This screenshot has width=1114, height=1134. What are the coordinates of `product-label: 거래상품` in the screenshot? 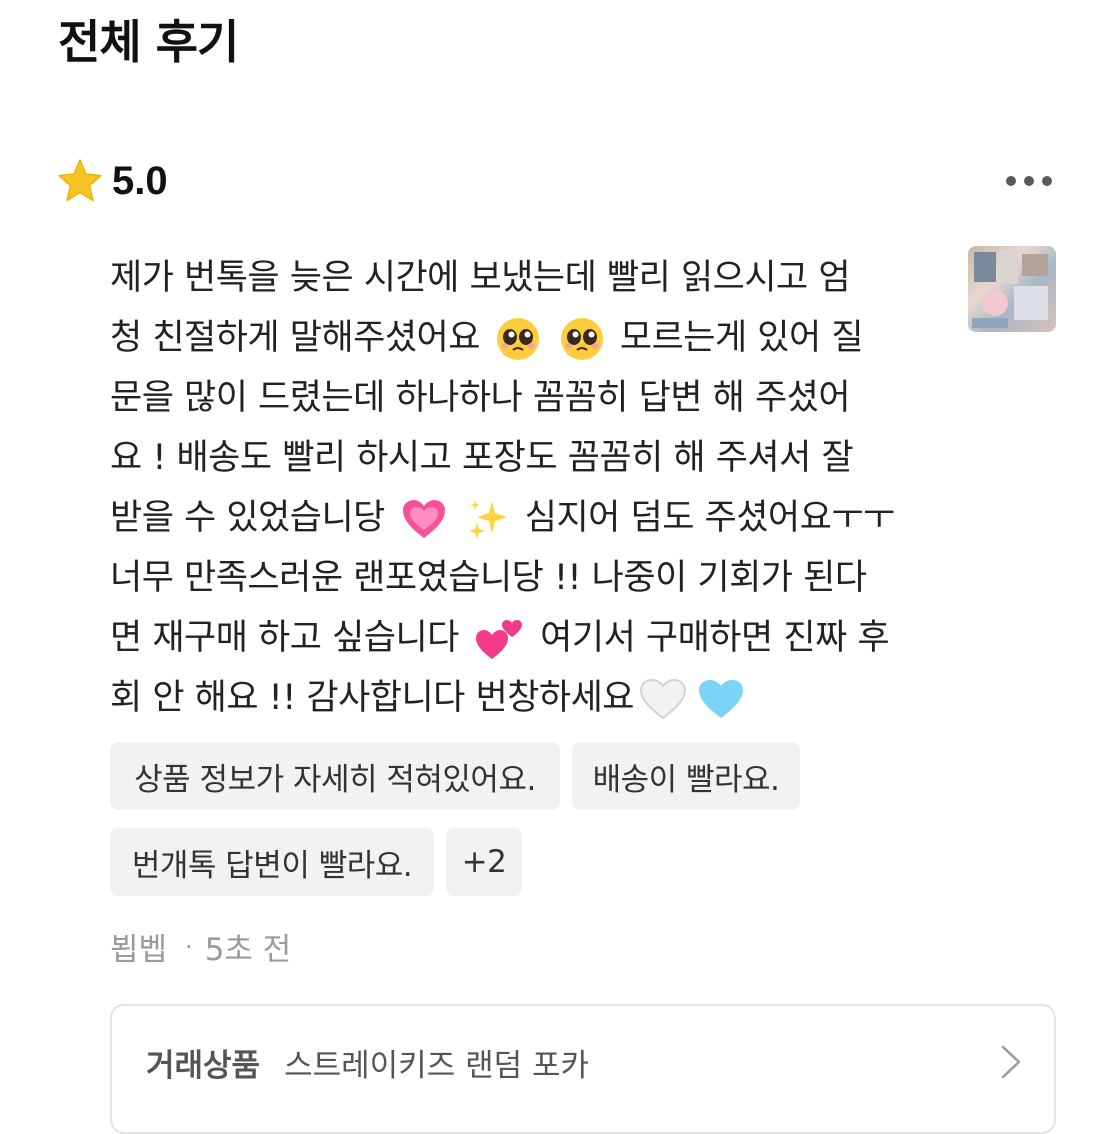 It's located at (203, 1066).